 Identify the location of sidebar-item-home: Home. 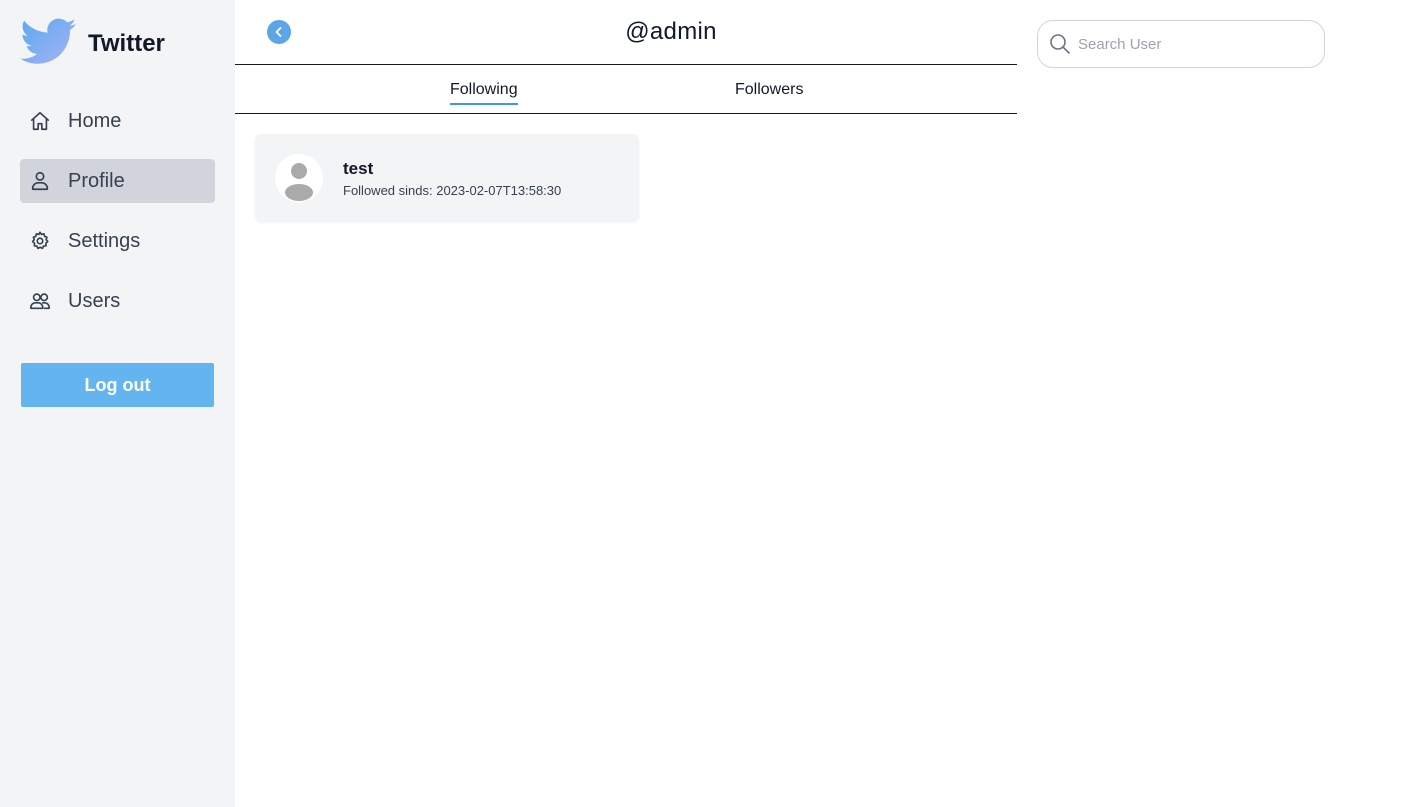
(117, 121).